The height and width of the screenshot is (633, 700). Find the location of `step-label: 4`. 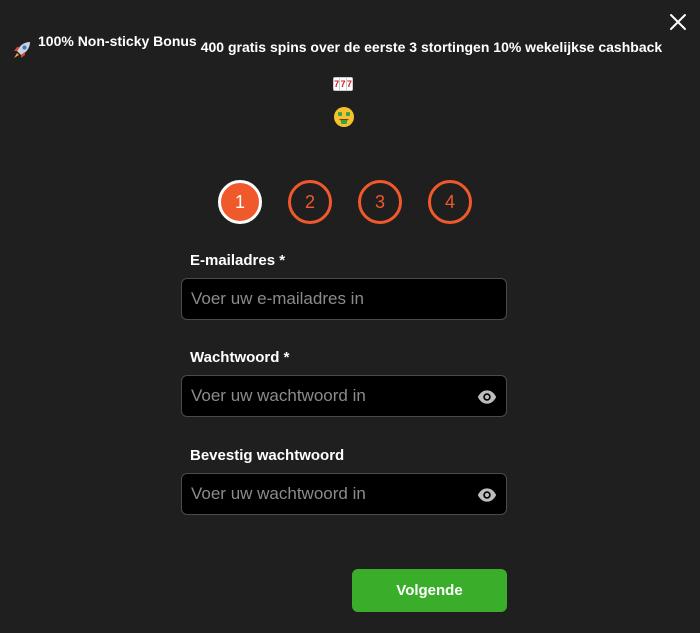

step-label: 4 is located at coordinates (449, 201).